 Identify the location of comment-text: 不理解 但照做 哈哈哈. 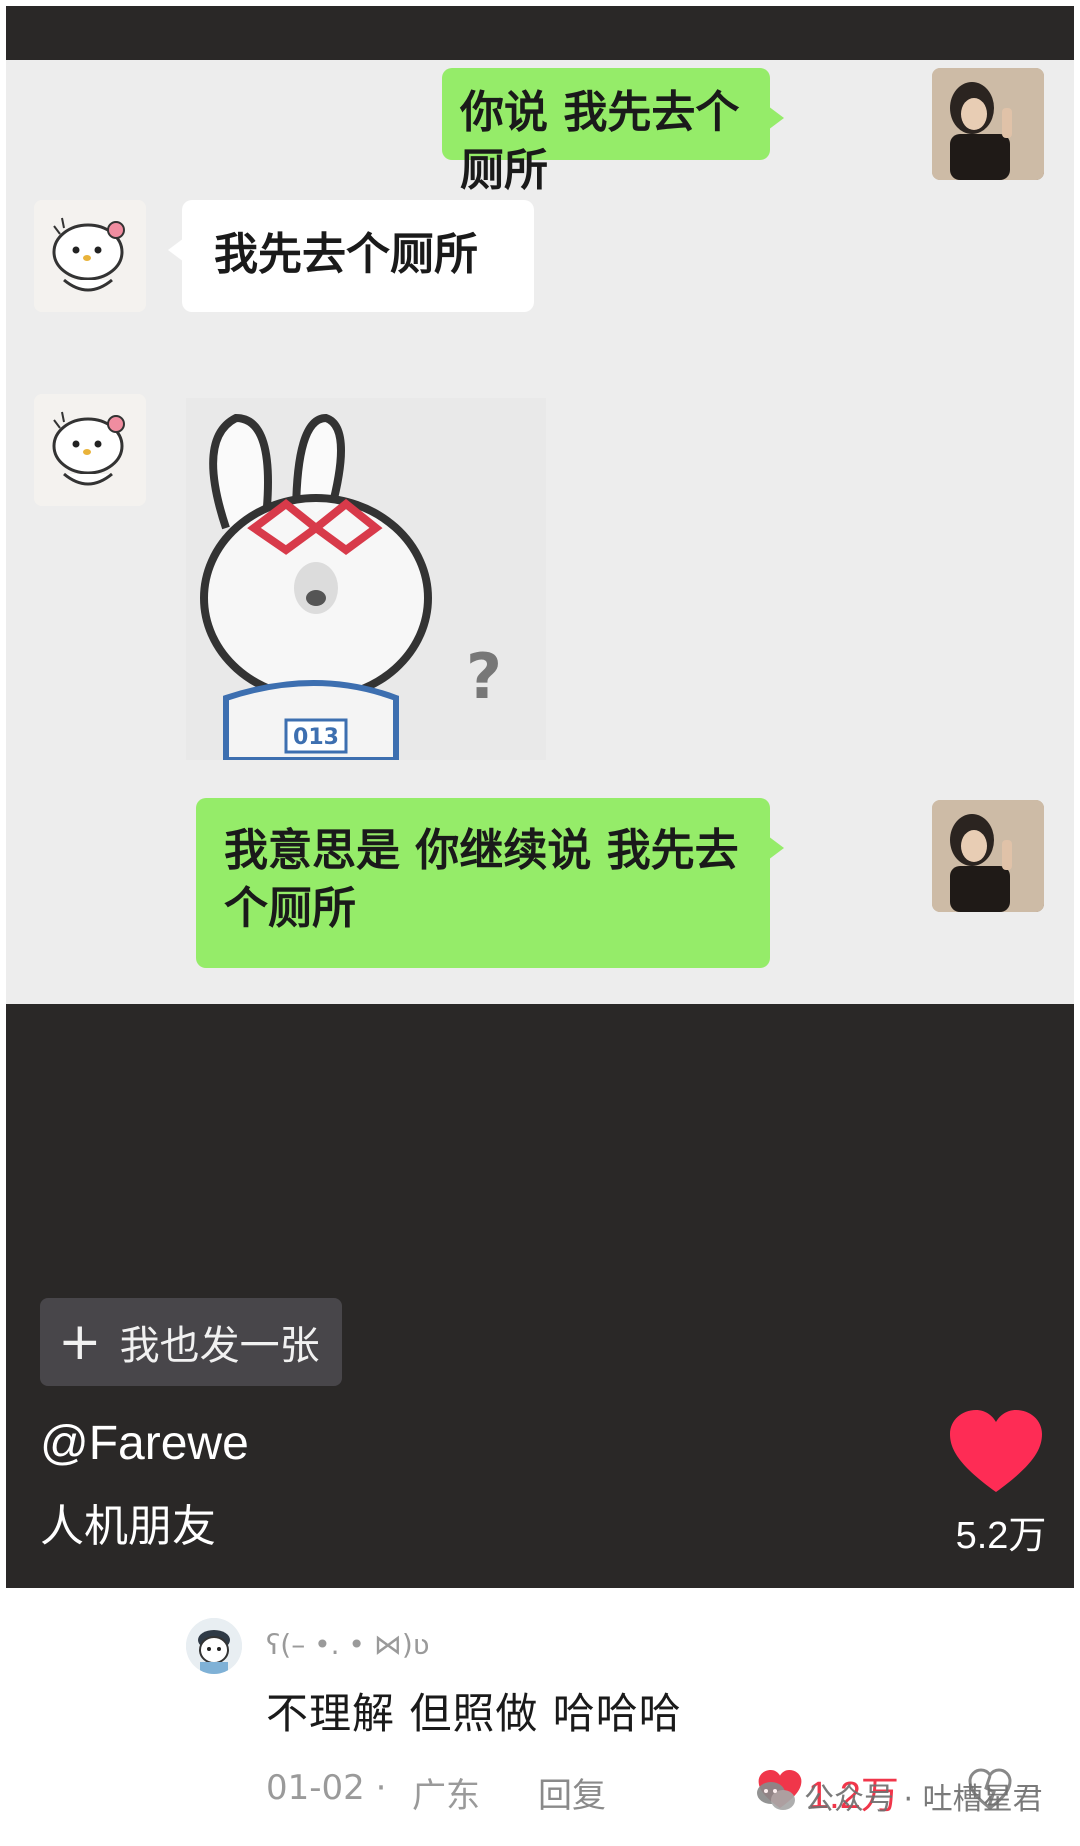
(474, 1713).